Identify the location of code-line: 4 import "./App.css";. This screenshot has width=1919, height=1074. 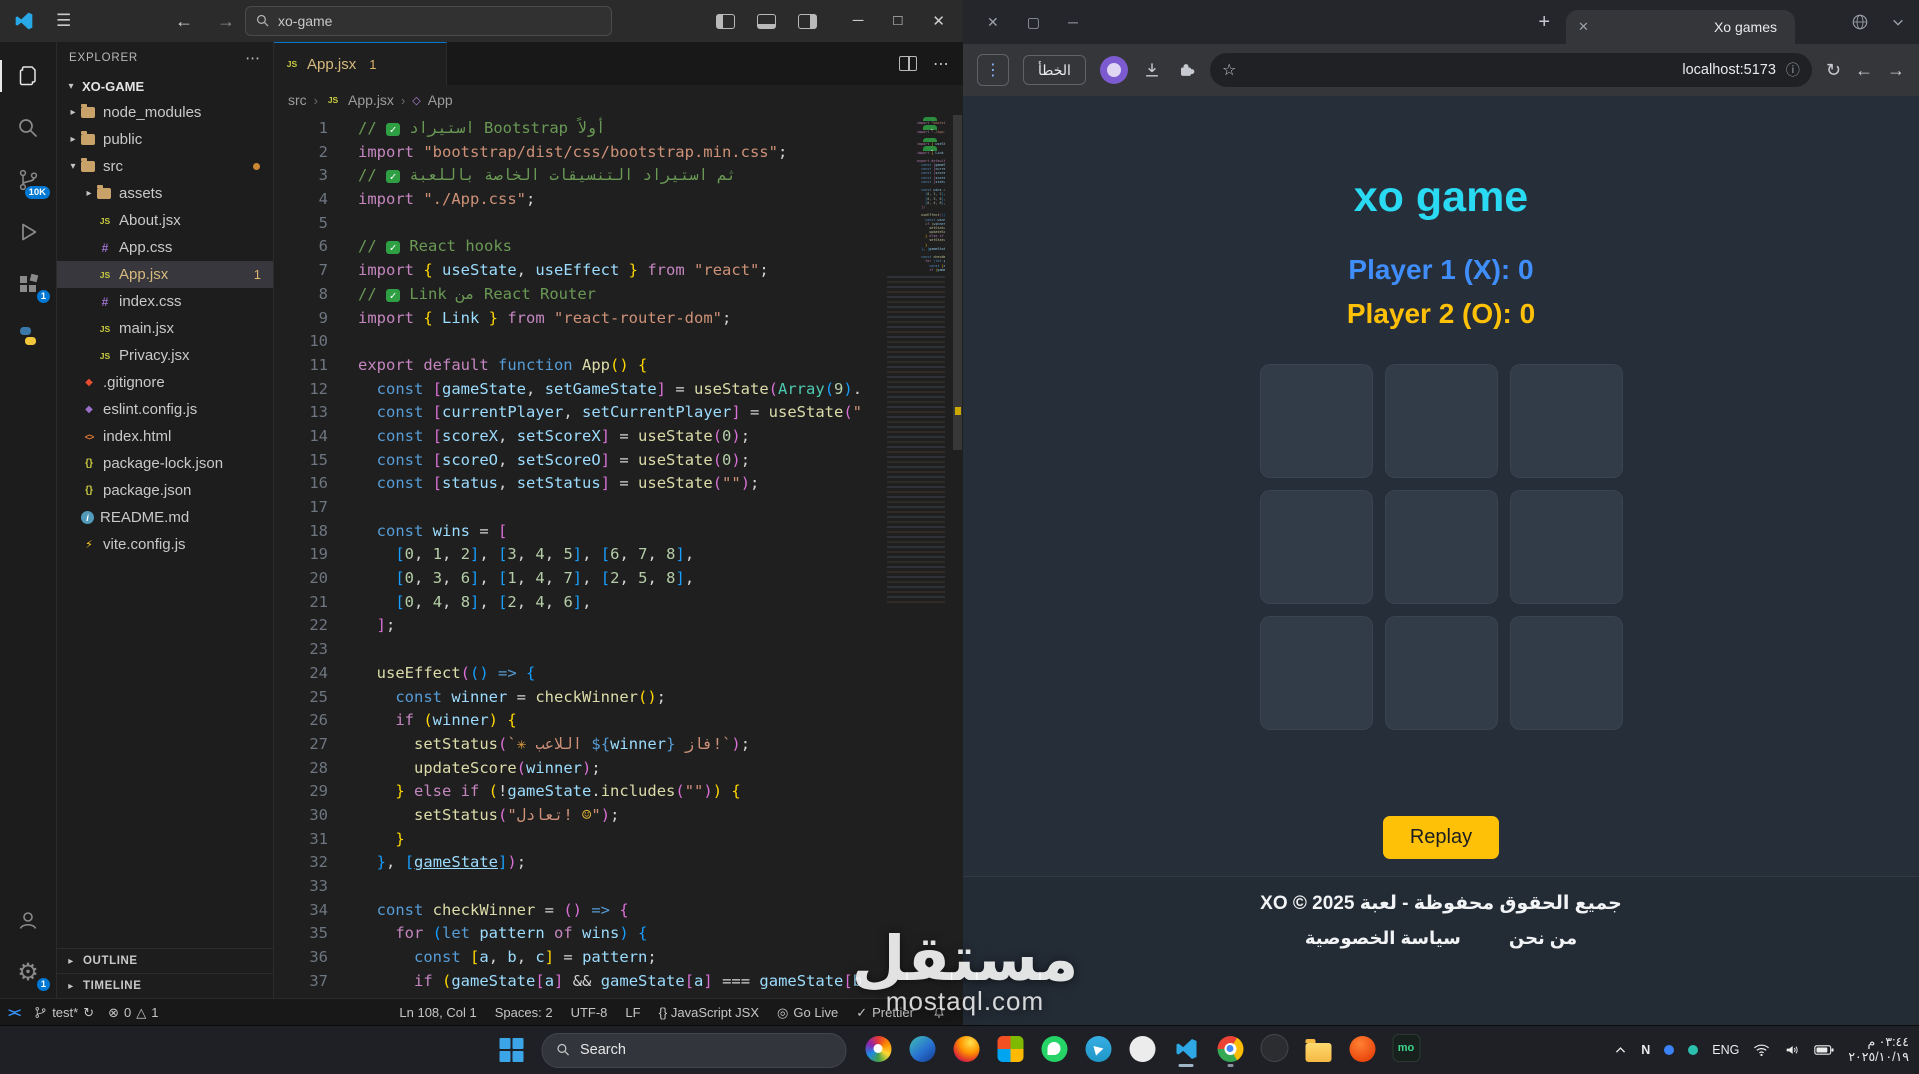
(578, 200).